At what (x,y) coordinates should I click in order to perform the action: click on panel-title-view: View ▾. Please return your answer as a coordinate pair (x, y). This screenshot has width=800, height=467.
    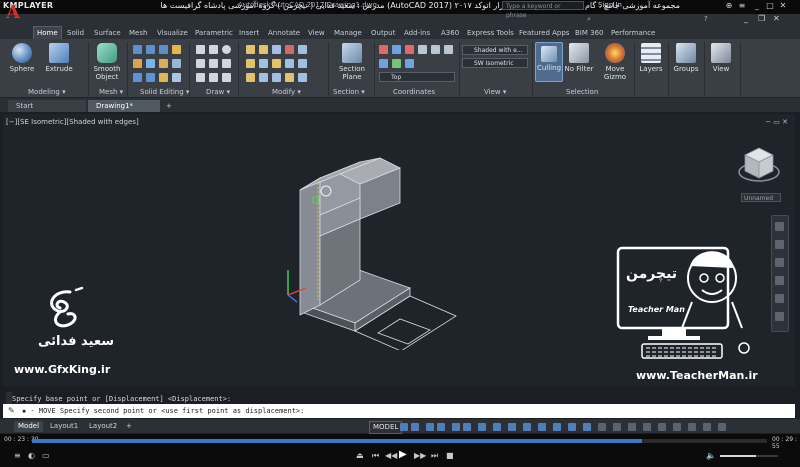
    Looking at the image, I should click on (495, 92).